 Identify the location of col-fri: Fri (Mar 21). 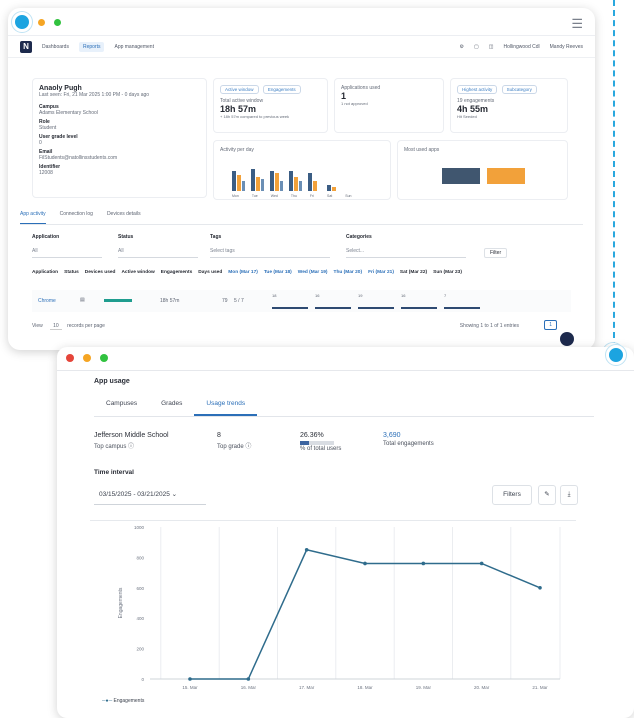
(381, 272).